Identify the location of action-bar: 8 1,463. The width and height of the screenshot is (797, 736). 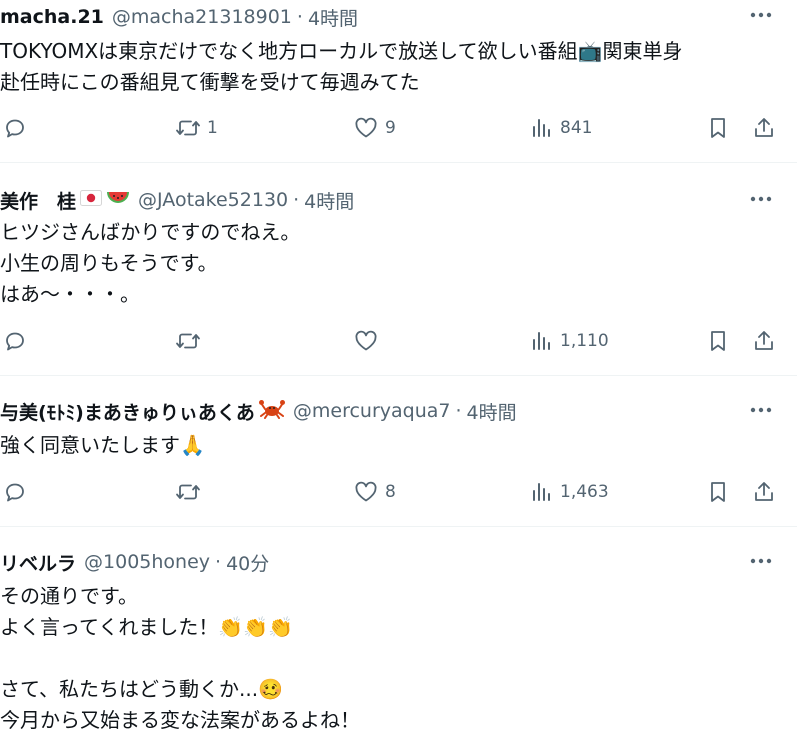
(398, 494).